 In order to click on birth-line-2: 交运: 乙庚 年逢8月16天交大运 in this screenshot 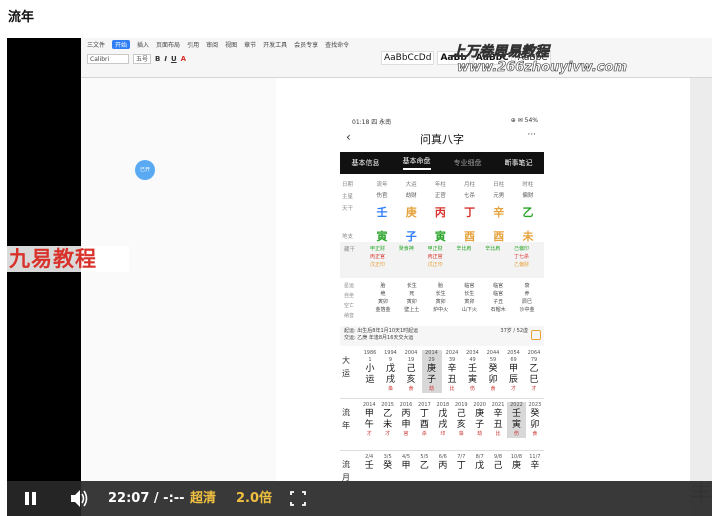, I will do `click(379, 338)`.